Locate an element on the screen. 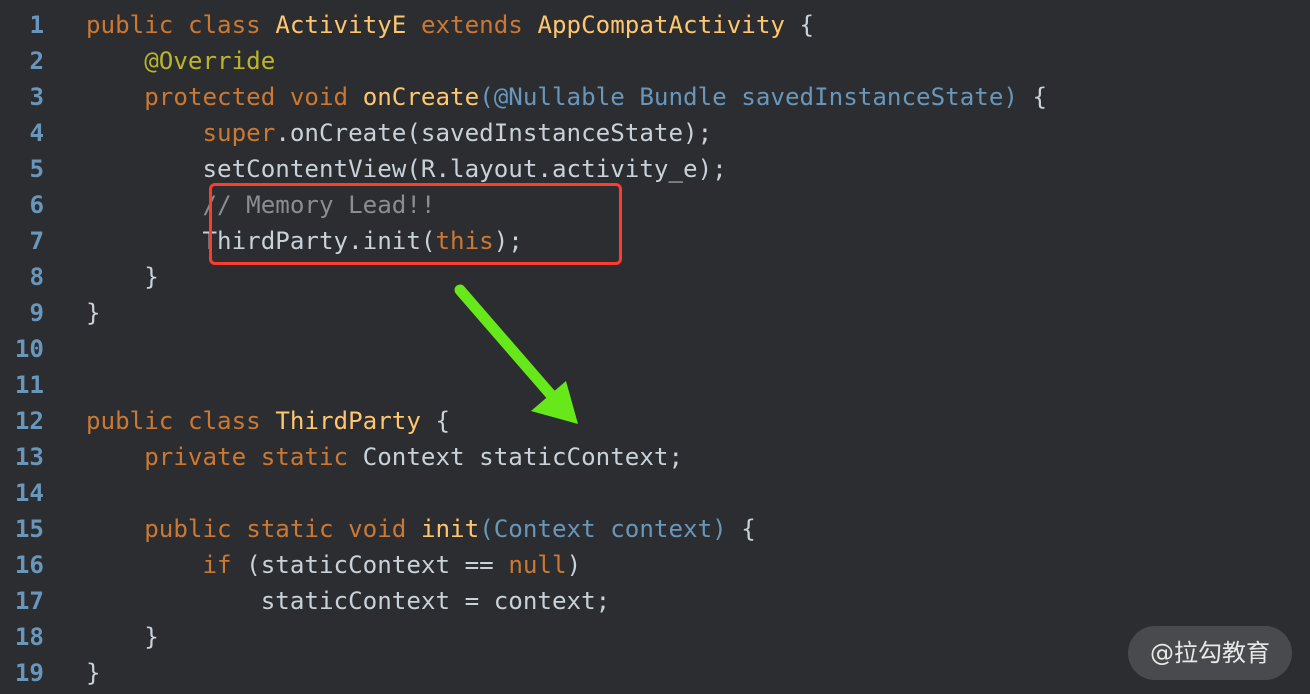 The height and width of the screenshot is (694, 1310). code-token: .onCreate(savedInstanceState); is located at coordinates (494, 133).